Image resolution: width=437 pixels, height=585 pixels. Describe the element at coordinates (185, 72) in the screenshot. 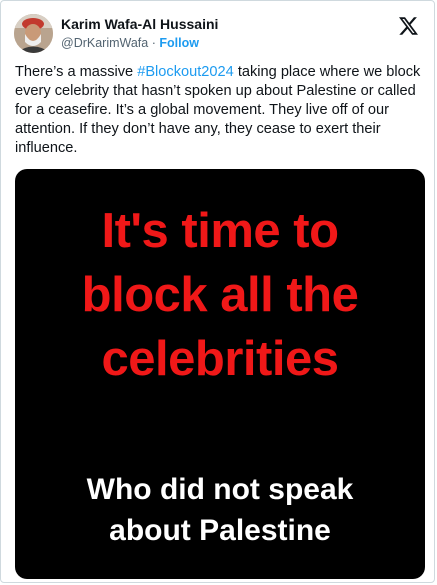

I see `hashtag-link: #Blockout2024` at that location.